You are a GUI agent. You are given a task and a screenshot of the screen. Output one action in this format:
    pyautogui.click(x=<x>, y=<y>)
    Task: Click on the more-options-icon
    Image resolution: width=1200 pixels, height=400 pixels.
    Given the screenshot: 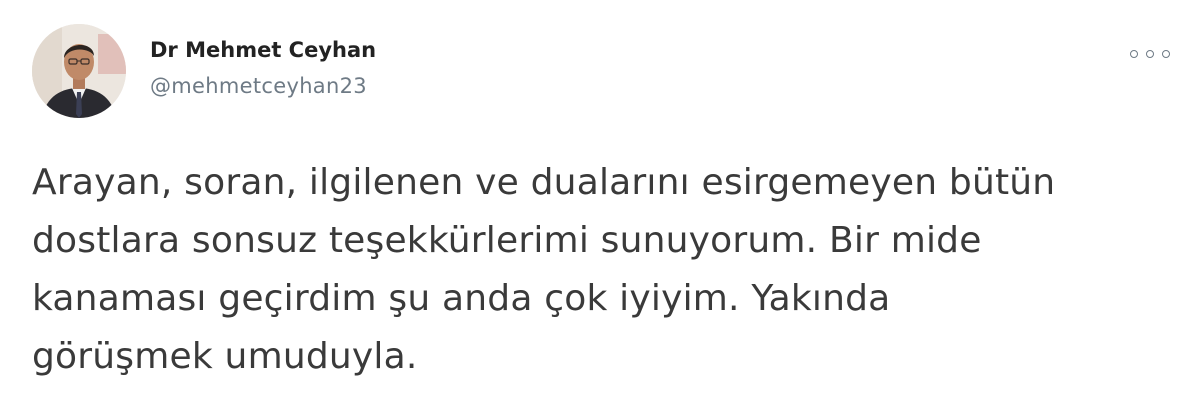 What is the action you would take?
    pyautogui.click(x=1150, y=54)
    